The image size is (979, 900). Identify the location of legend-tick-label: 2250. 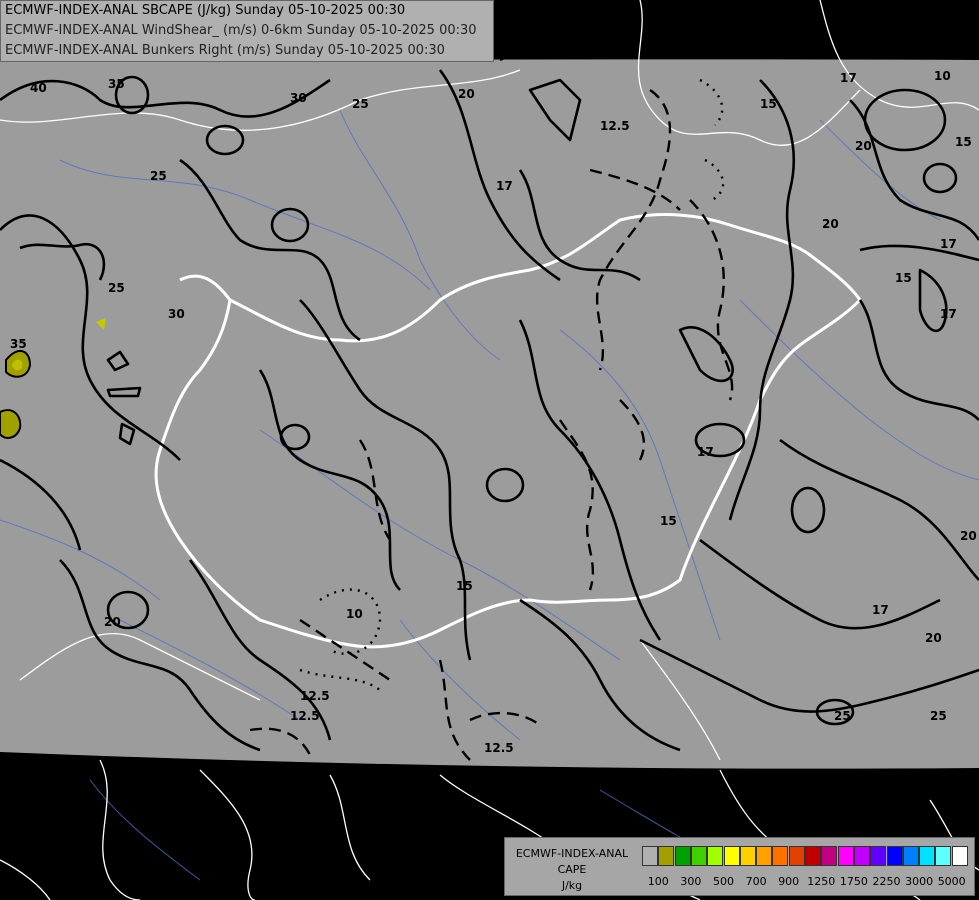
(886, 881).